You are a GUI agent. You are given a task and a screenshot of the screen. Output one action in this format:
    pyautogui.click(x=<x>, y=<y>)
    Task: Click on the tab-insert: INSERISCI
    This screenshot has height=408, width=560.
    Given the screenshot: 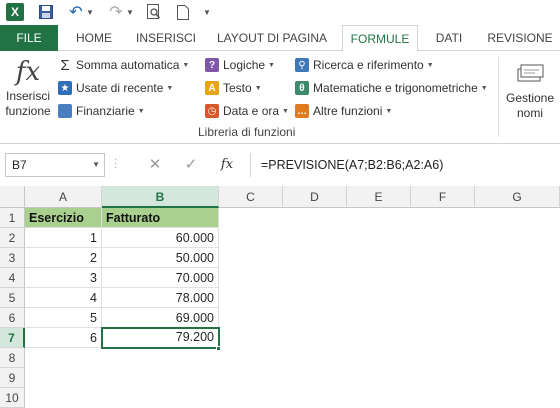 What is the action you would take?
    pyautogui.click(x=166, y=38)
    